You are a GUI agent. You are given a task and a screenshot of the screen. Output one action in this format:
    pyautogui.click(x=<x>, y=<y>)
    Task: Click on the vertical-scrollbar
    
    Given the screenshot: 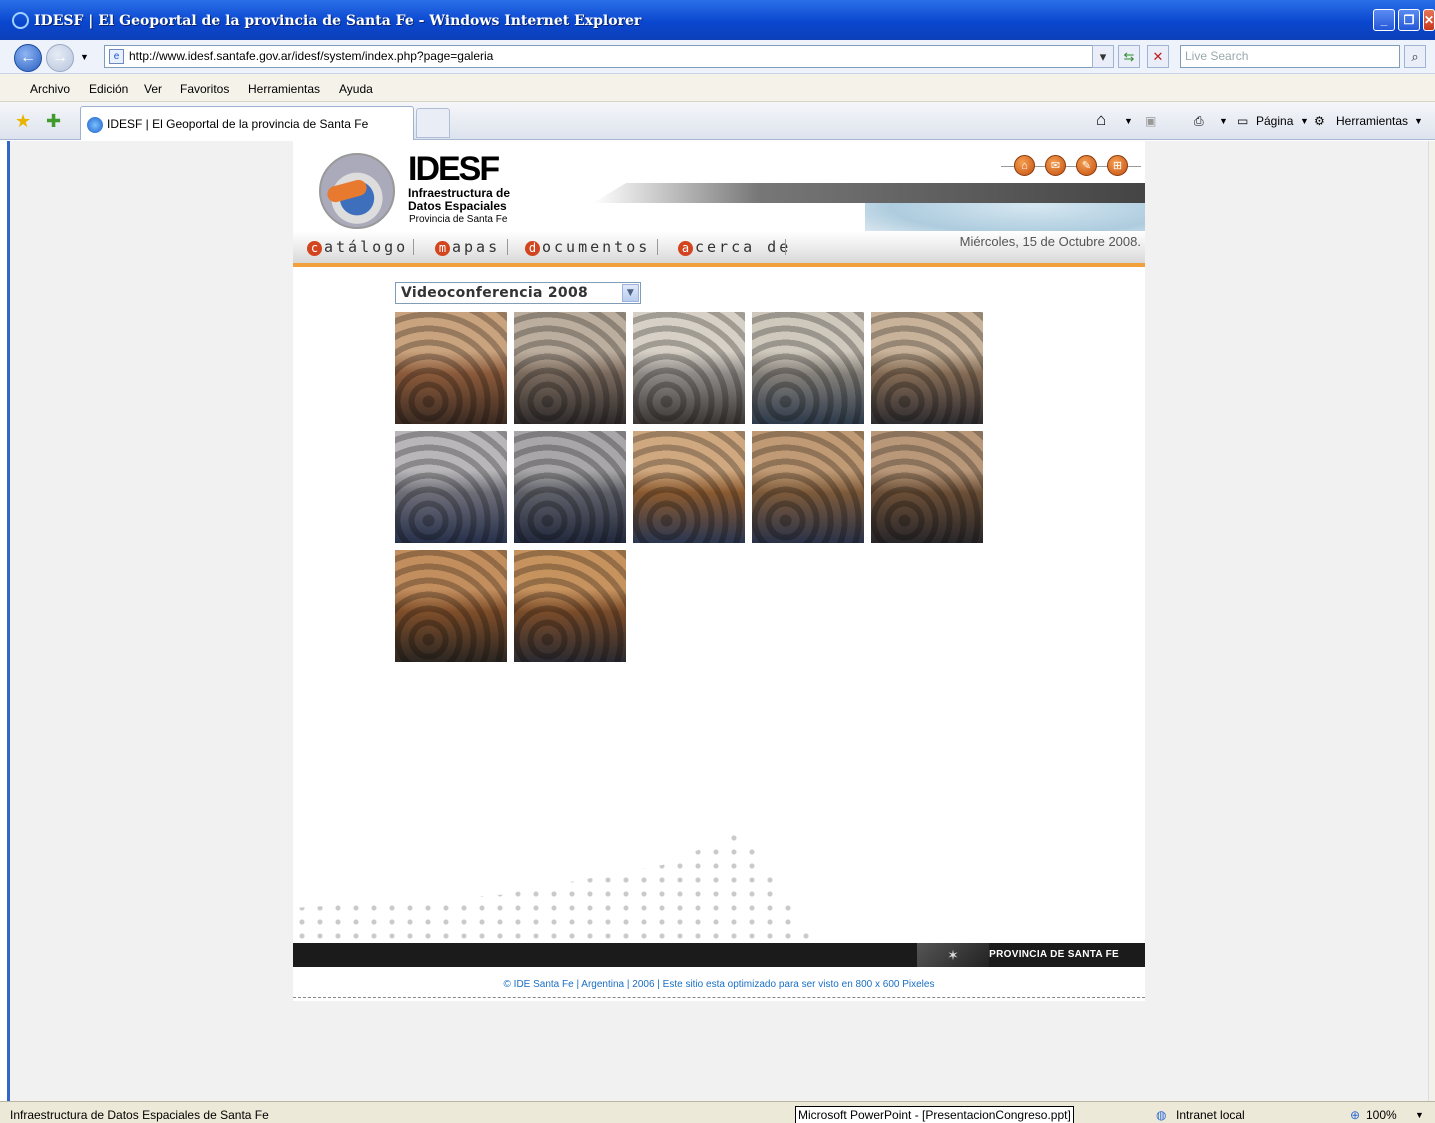 What is the action you would take?
    pyautogui.click(x=1431, y=621)
    